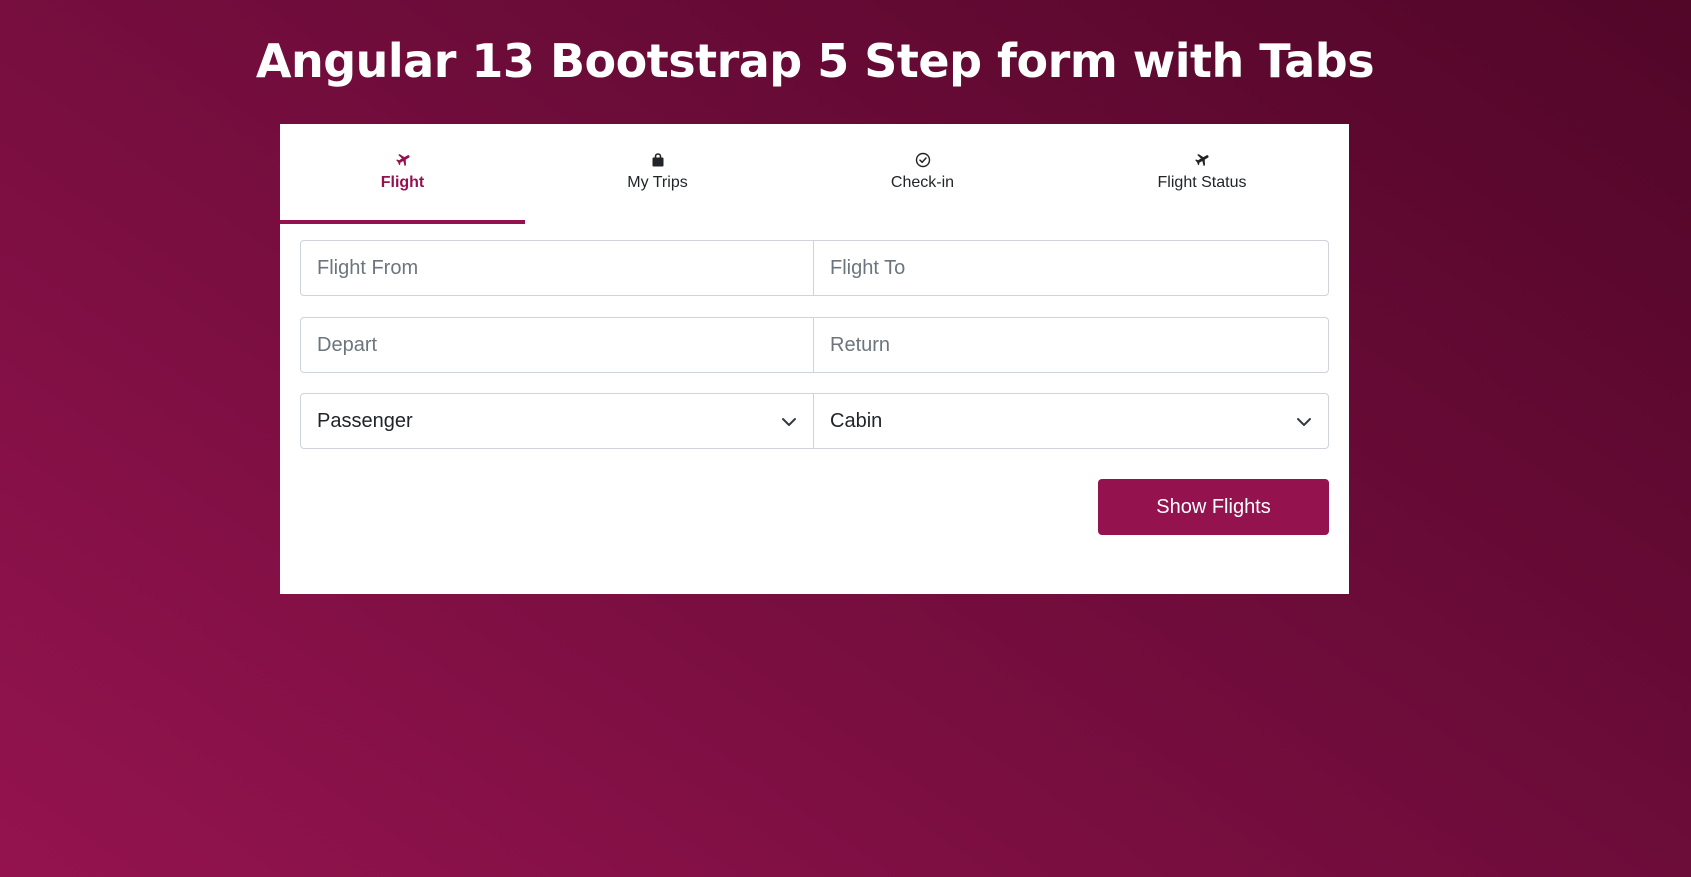  Describe the element at coordinates (657, 182) in the screenshot. I see `tab-my-trips-label: My Trips` at that location.